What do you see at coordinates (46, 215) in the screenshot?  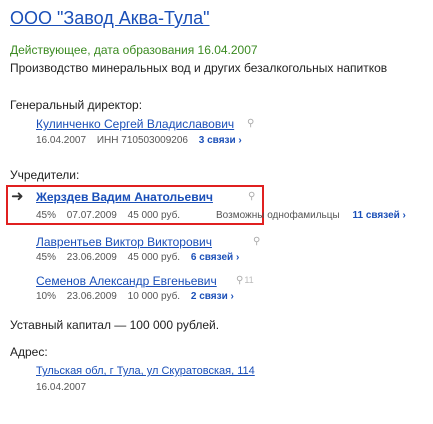 I see `founder-percent-1: 45%` at bounding box center [46, 215].